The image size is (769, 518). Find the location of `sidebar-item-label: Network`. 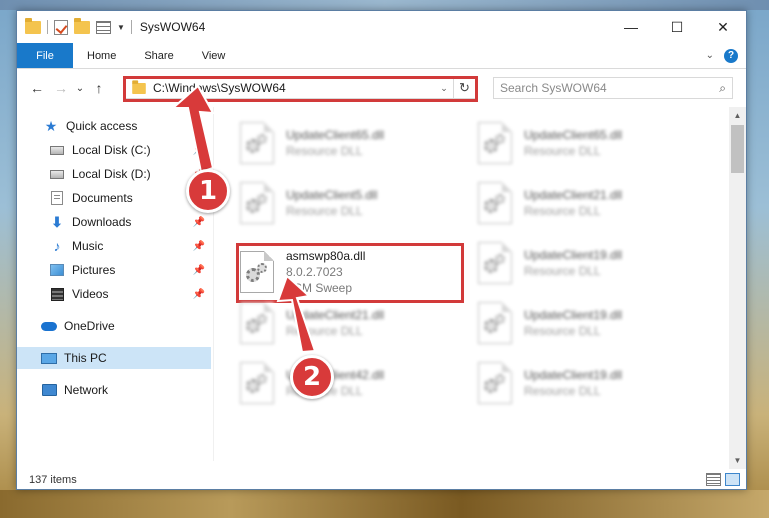

sidebar-item-label: Network is located at coordinates (86, 390).